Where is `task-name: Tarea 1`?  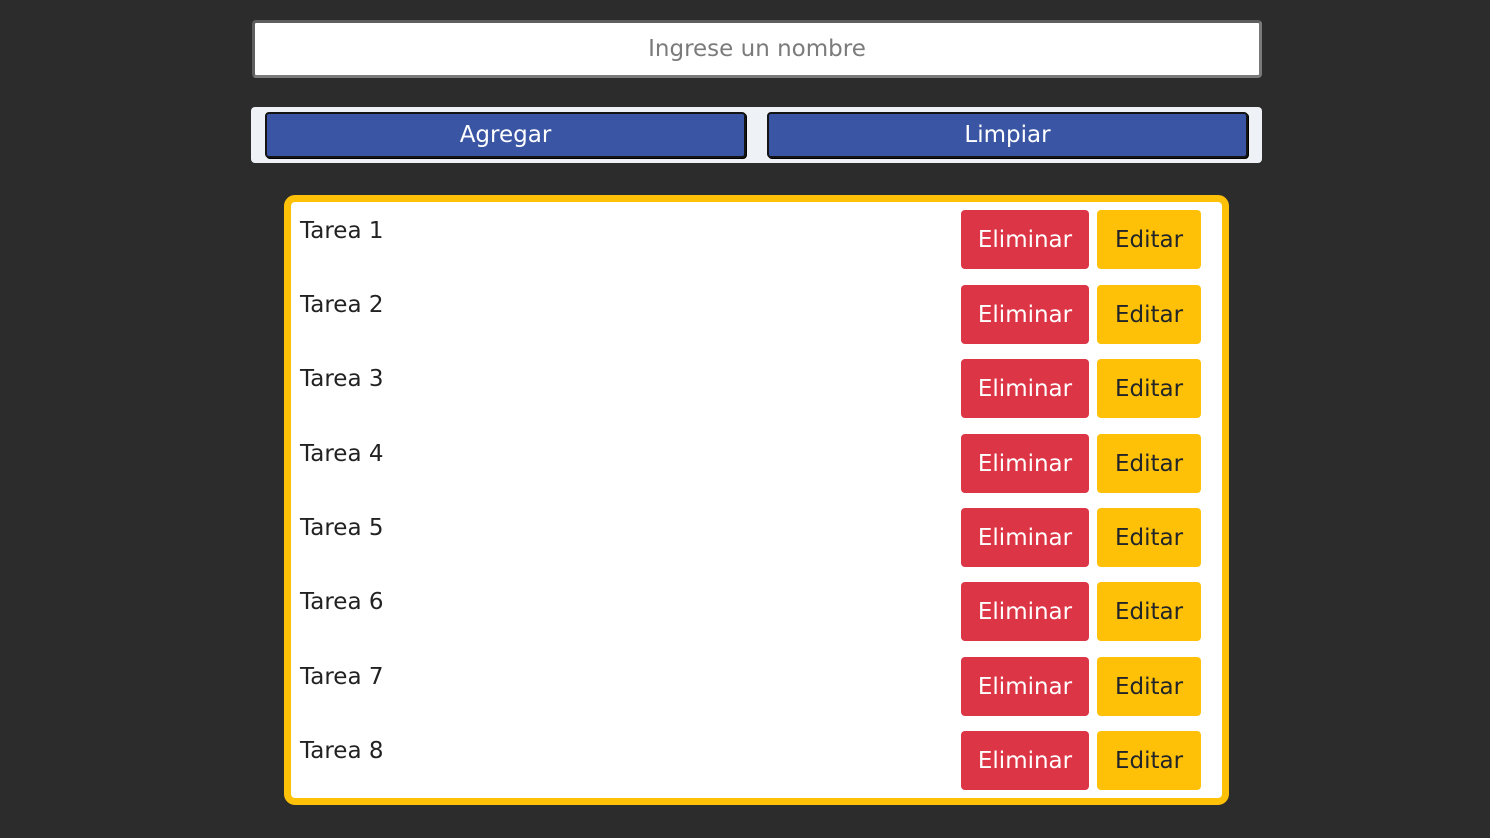 task-name: Tarea 1 is located at coordinates (342, 231).